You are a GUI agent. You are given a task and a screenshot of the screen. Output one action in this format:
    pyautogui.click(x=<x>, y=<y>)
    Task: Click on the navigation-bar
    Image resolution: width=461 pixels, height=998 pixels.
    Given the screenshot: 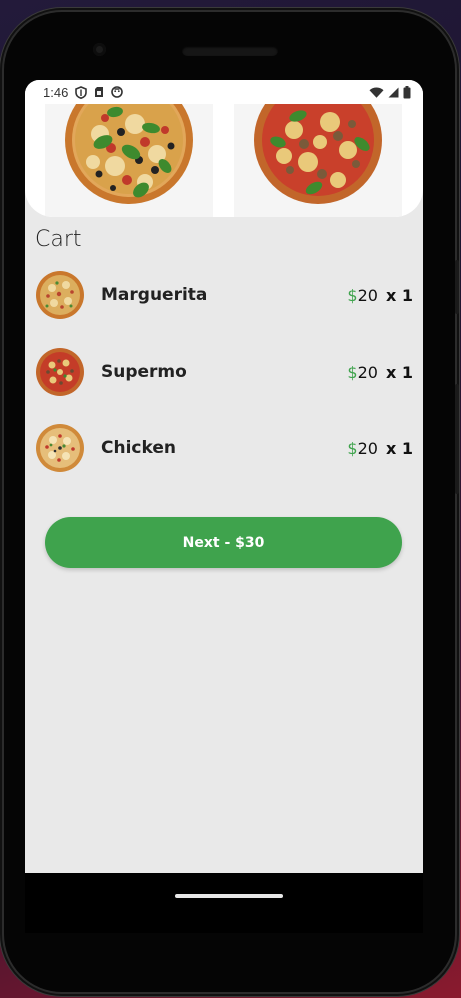 What is the action you would take?
    pyautogui.click(x=224, y=903)
    